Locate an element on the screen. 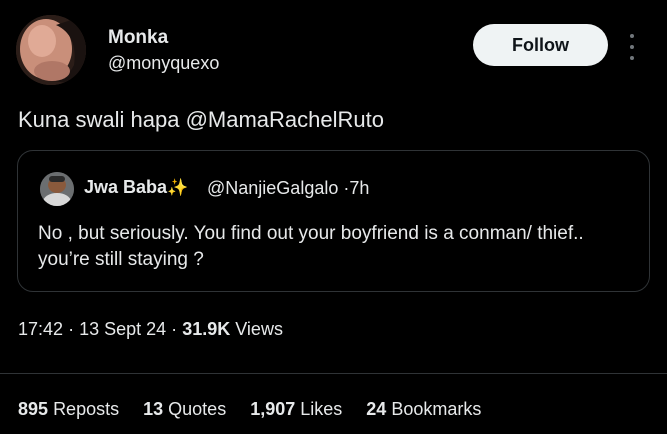 This screenshot has height=434, width=667. likes-stat: 1,907 Likes is located at coordinates (296, 409).